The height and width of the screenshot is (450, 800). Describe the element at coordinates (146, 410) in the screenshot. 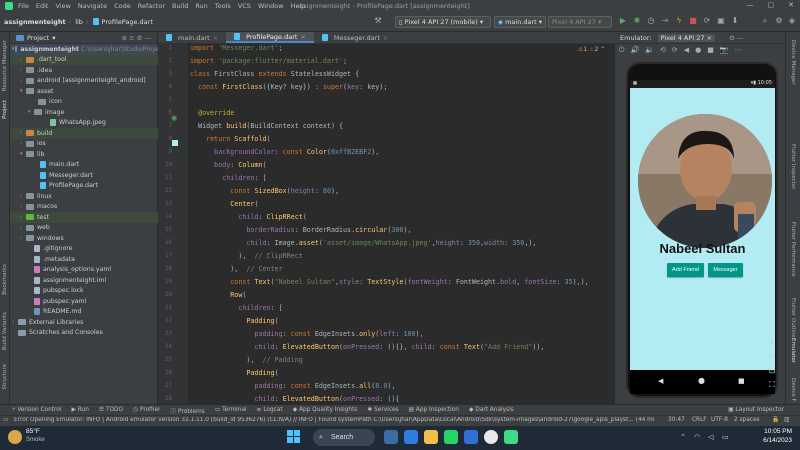

I see `profiler-tab: ◷ Profiler` at that location.